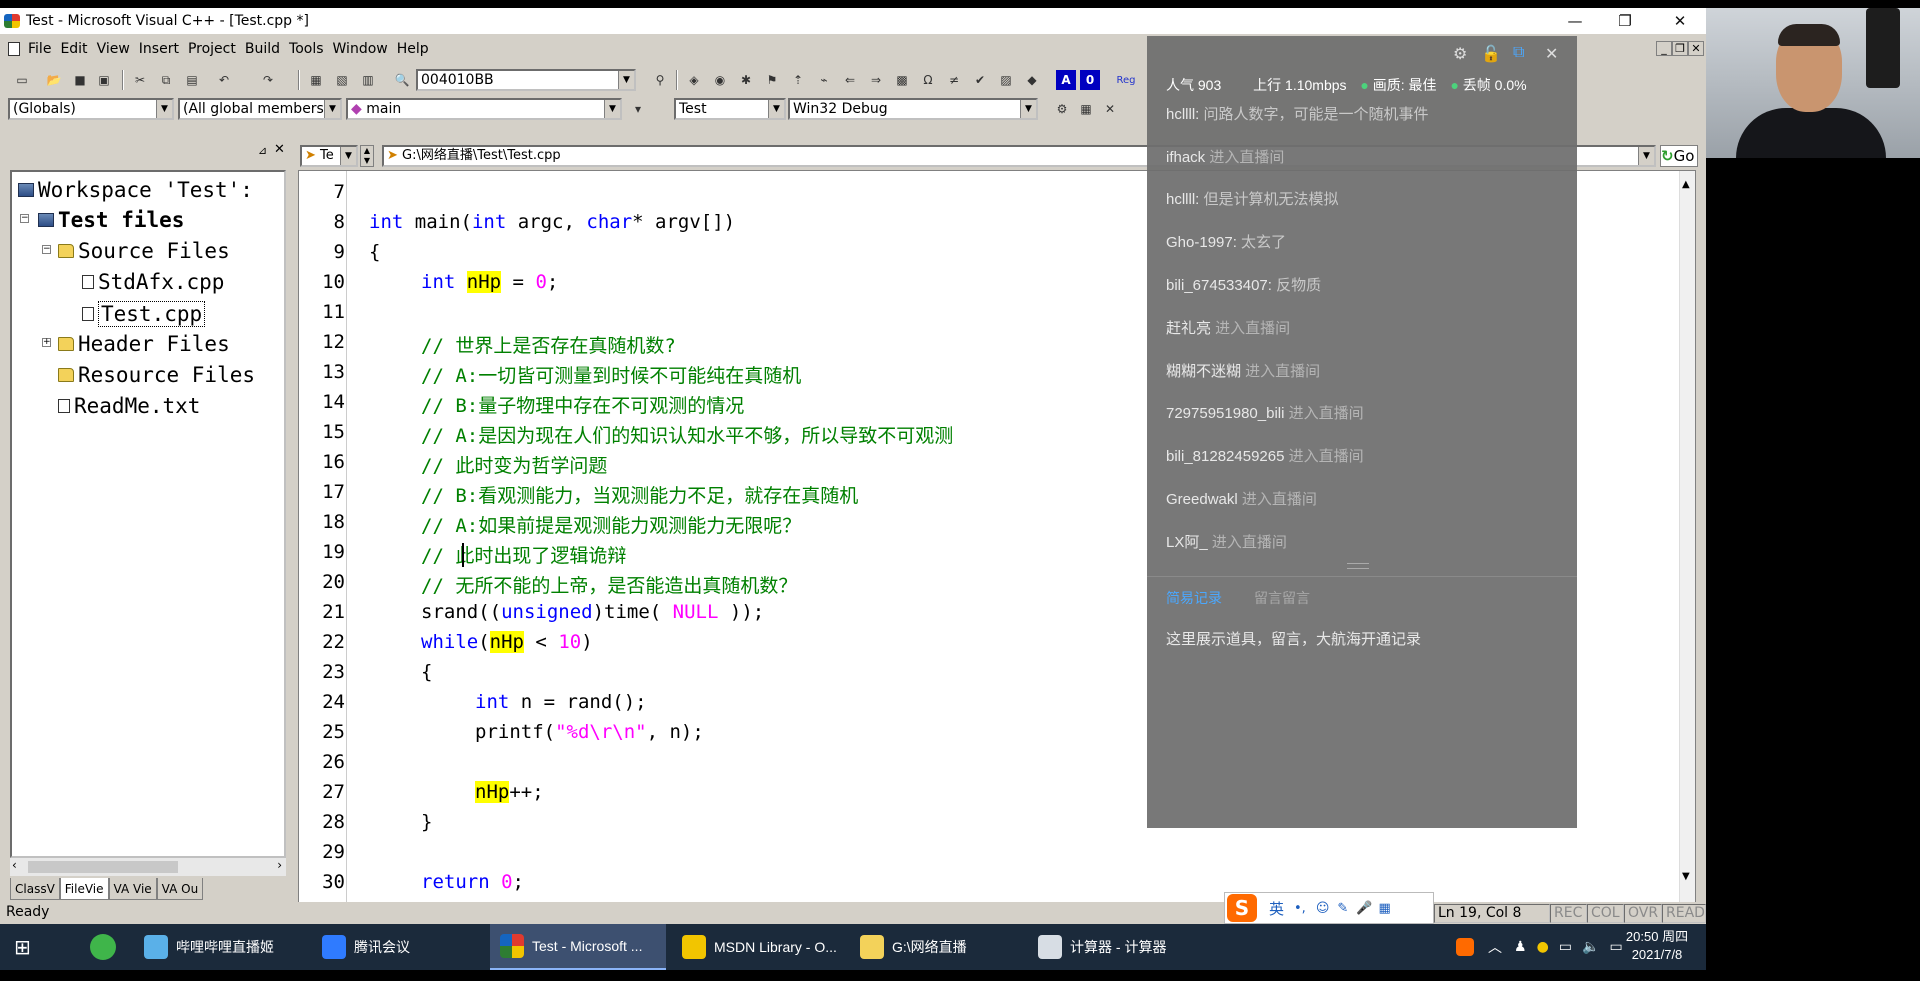 Image resolution: width=1920 pixels, height=981 pixels. Describe the element at coordinates (928, 80) in the screenshot. I see `debug-icon-8: Ω` at that location.